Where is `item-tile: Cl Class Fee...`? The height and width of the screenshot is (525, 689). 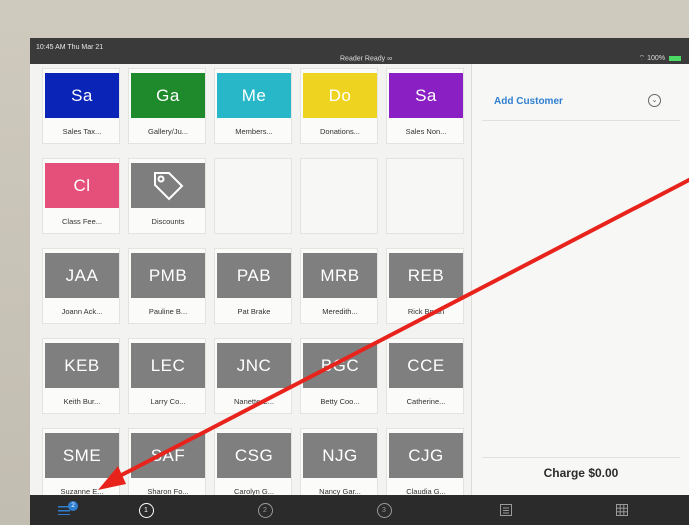 item-tile: Cl Class Fee... is located at coordinates (81, 196).